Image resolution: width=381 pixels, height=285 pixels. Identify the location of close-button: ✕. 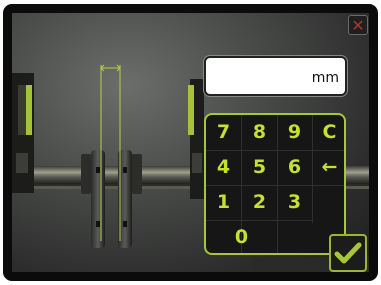
(358, 25).